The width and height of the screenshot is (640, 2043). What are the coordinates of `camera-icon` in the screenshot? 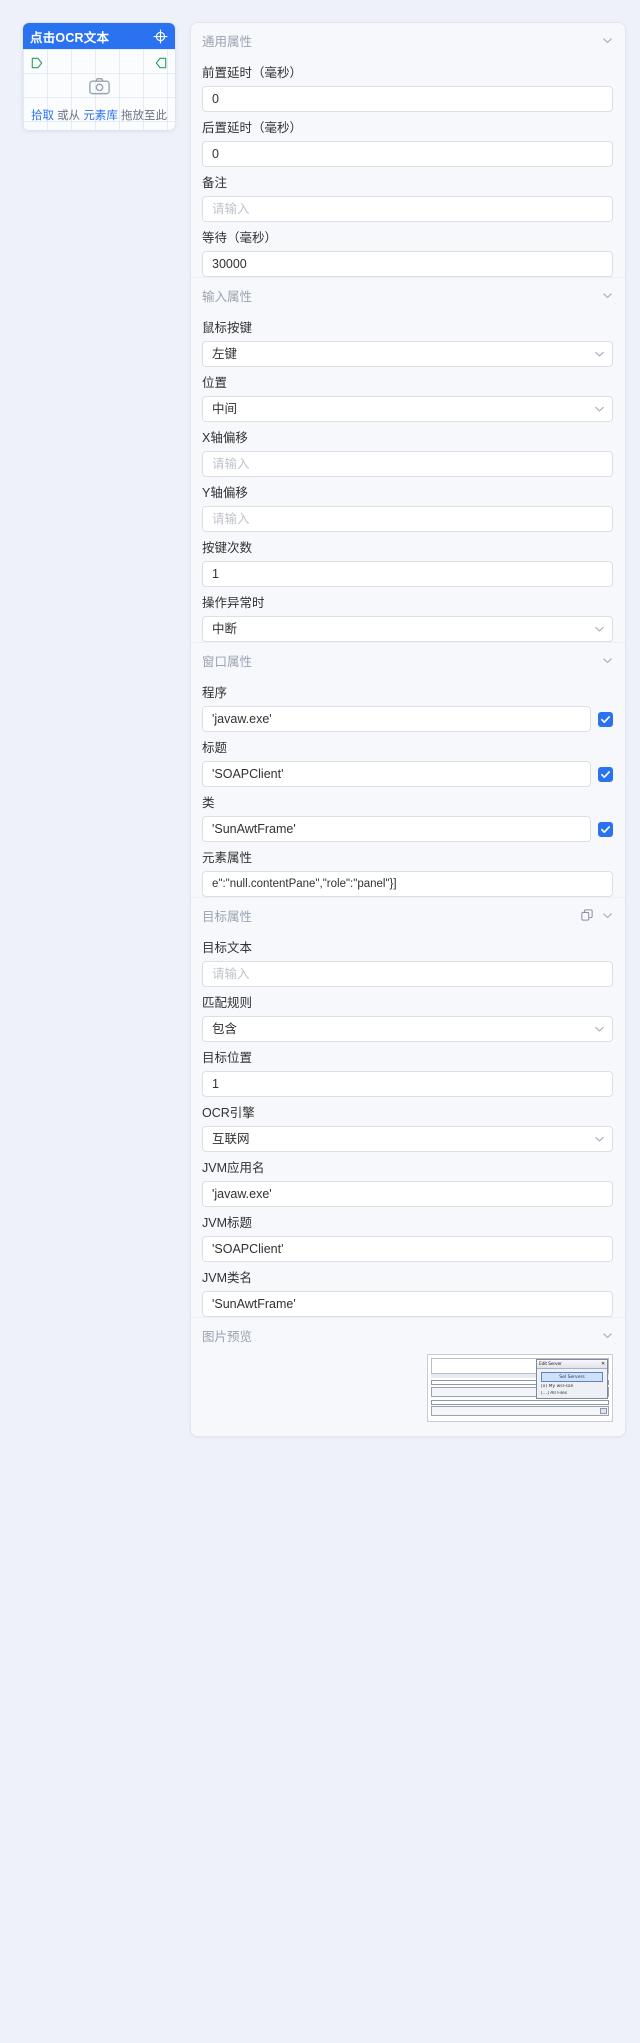 It's located at (99, 86).